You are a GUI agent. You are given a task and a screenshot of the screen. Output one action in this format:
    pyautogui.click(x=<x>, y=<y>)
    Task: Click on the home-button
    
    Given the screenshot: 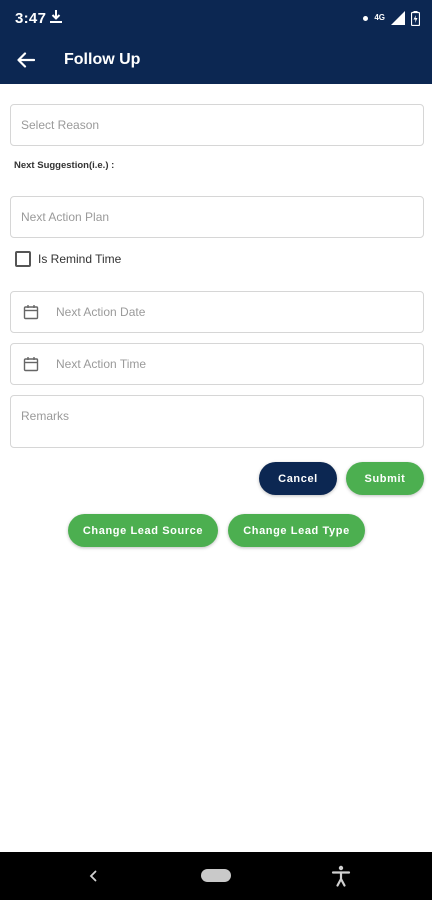 What is the action you would take?
    pyautogui.click(x=216, y=875)
    